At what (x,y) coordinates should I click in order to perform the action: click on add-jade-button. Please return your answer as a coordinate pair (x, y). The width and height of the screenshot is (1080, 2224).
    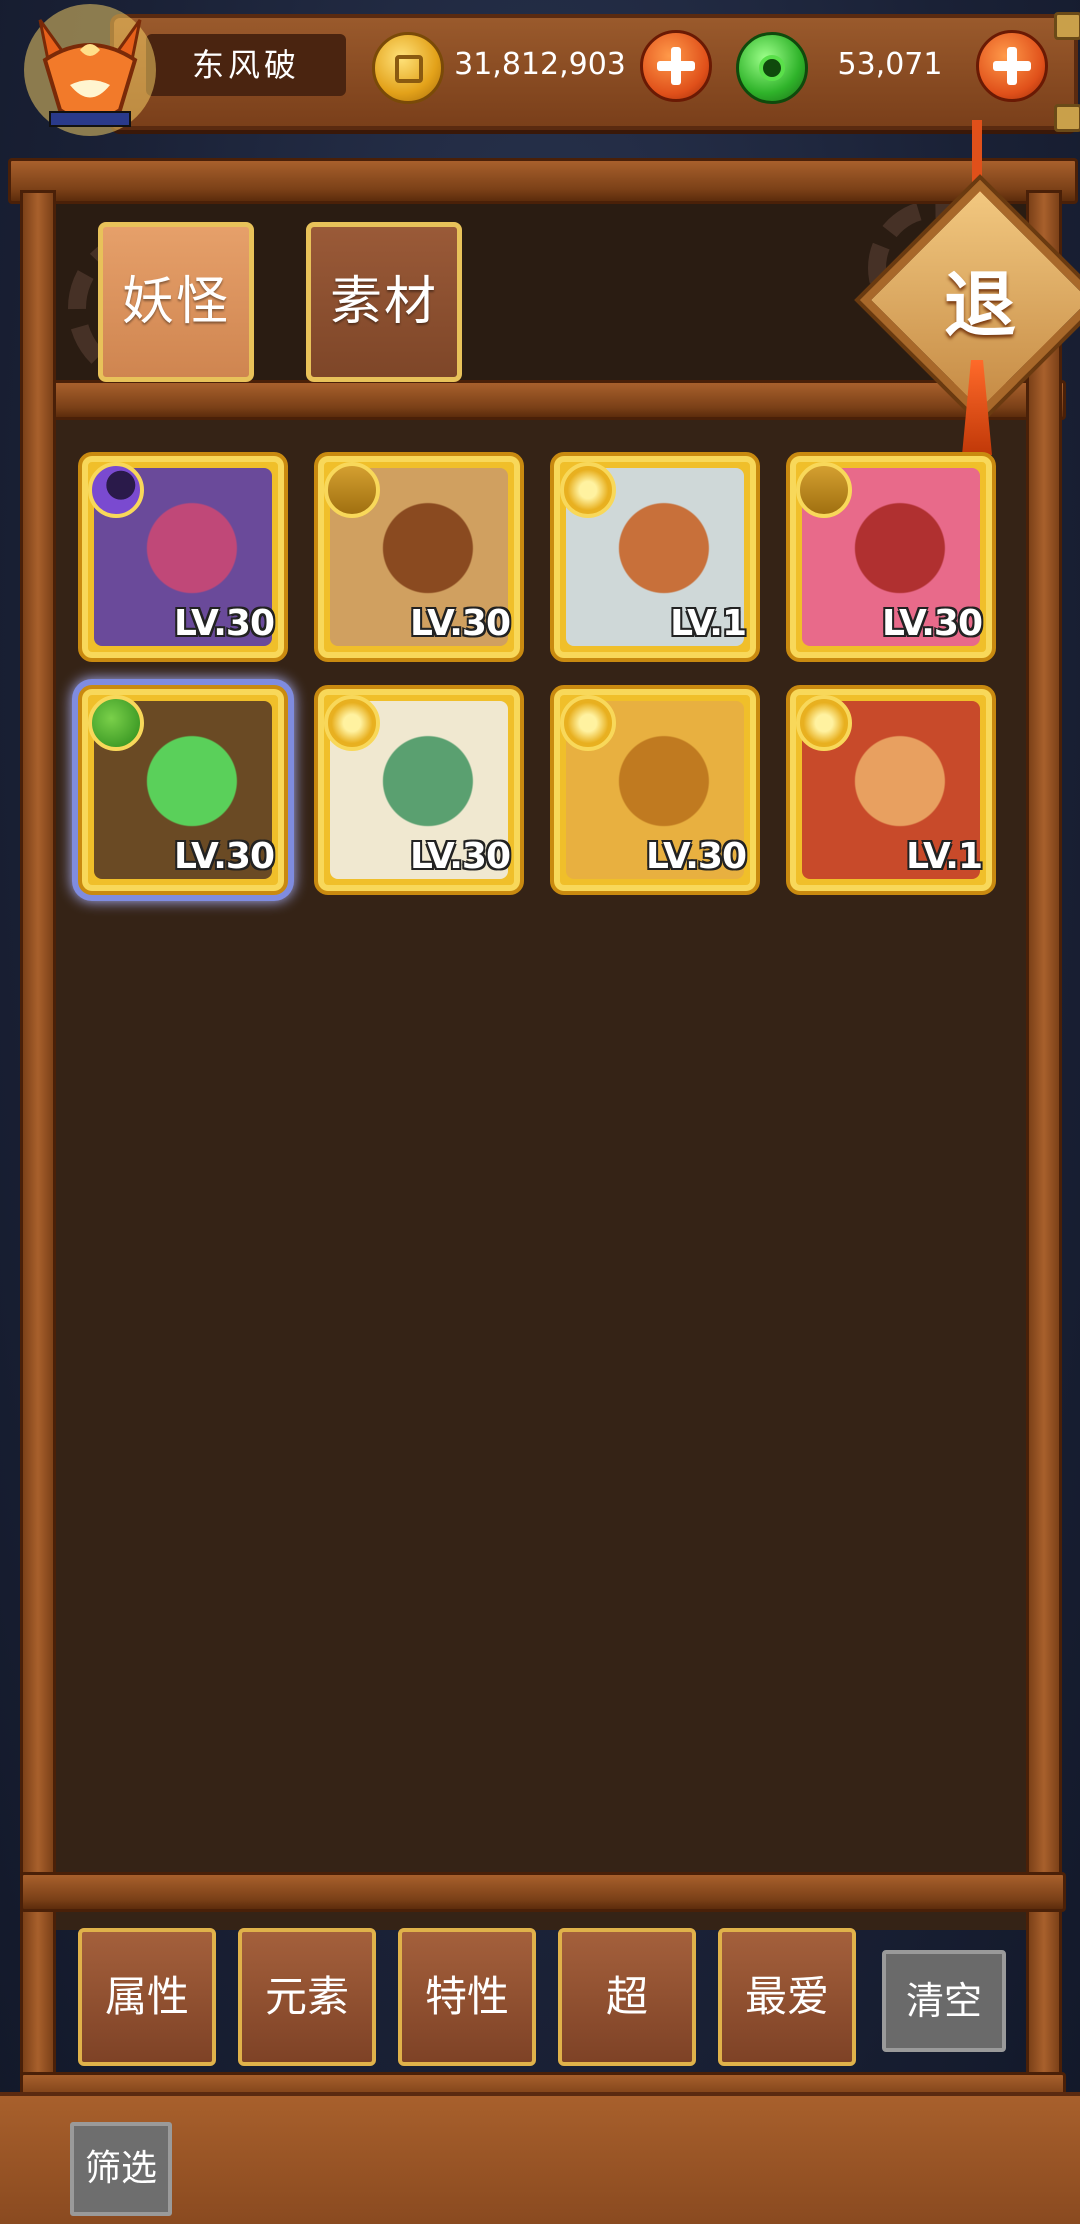
    Looking at the image, I should click on (1012, 66).